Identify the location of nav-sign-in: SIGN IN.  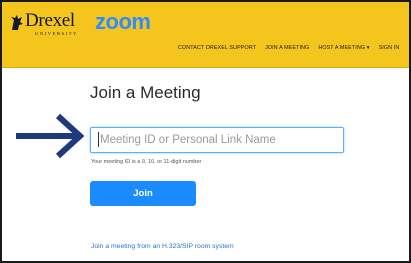
(389, 48).